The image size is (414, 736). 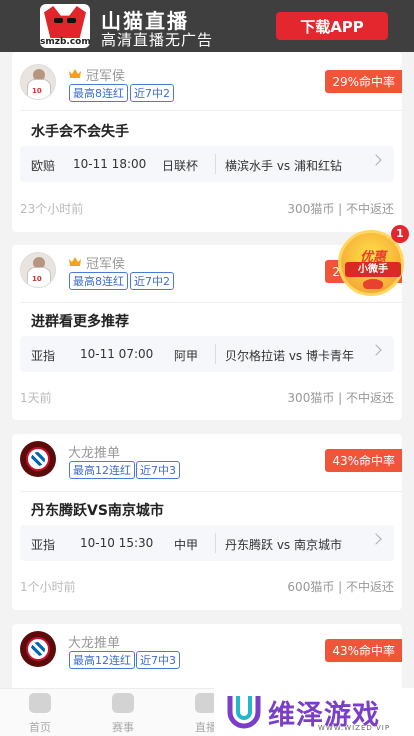 I want to click on market-type: 欧赔, so click(x=43, y=166).